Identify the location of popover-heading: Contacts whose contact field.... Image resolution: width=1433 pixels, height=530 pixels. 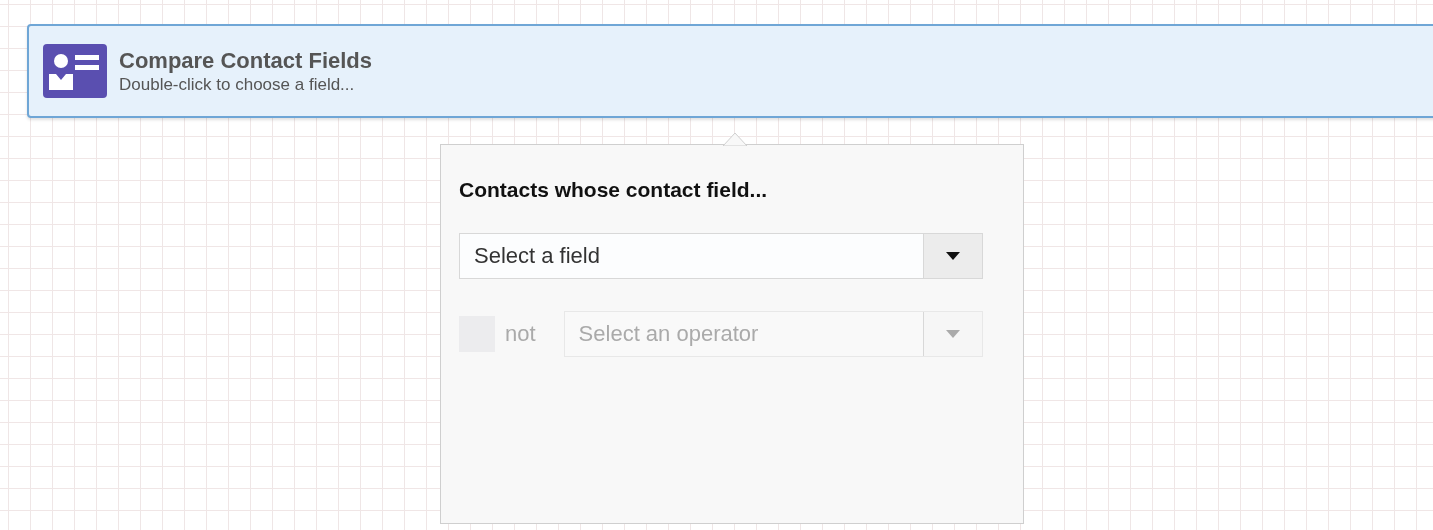
(614, 190).